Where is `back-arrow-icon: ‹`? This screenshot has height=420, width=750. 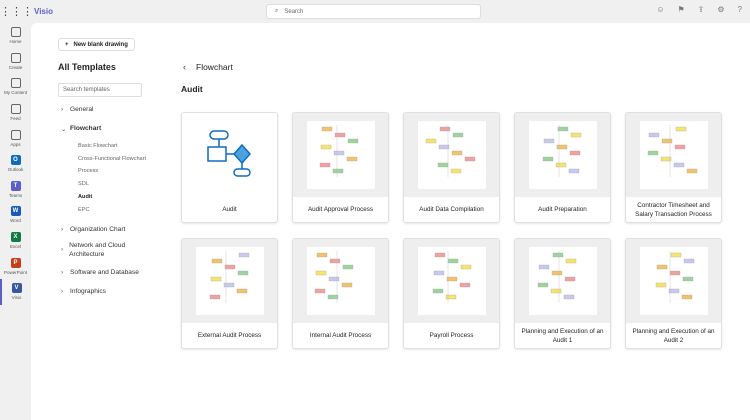
back-arrow-icon: ‹ is located at coordinates (184, 67).